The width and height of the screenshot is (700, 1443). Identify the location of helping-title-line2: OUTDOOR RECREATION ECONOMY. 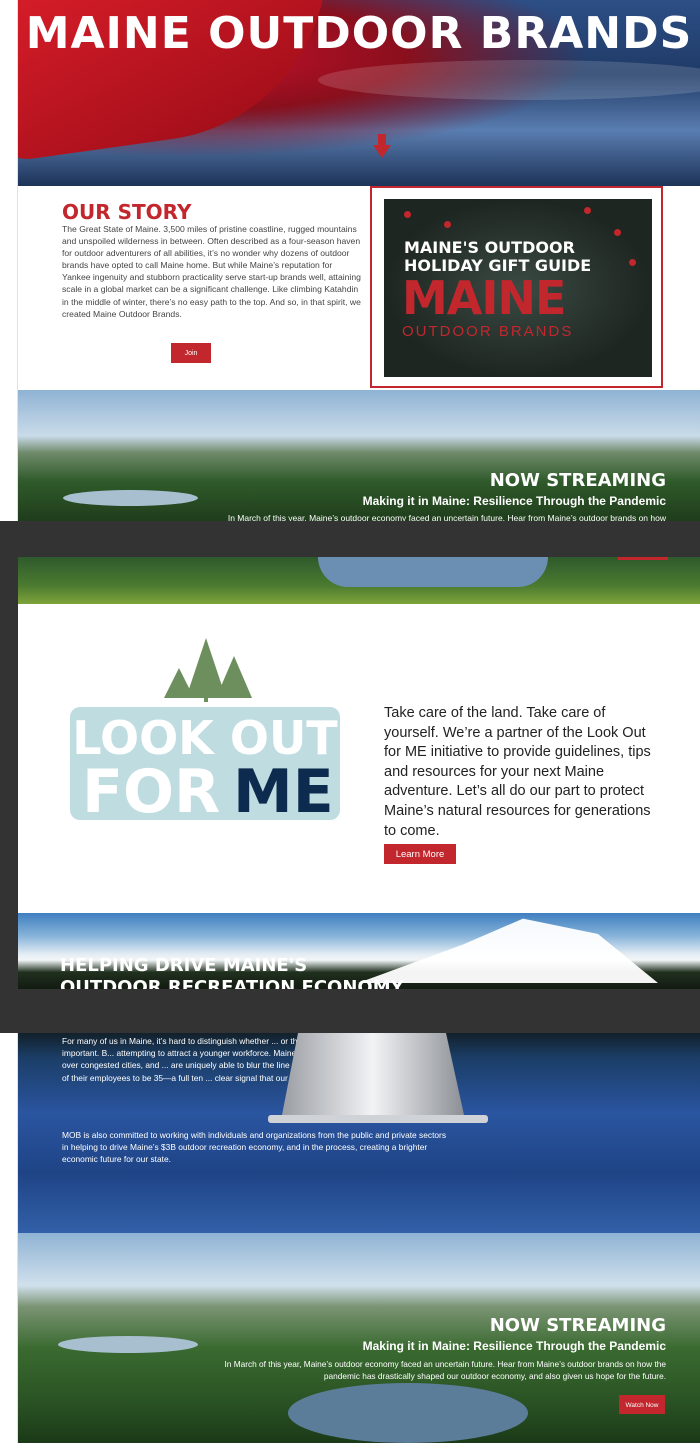
(232, 983).